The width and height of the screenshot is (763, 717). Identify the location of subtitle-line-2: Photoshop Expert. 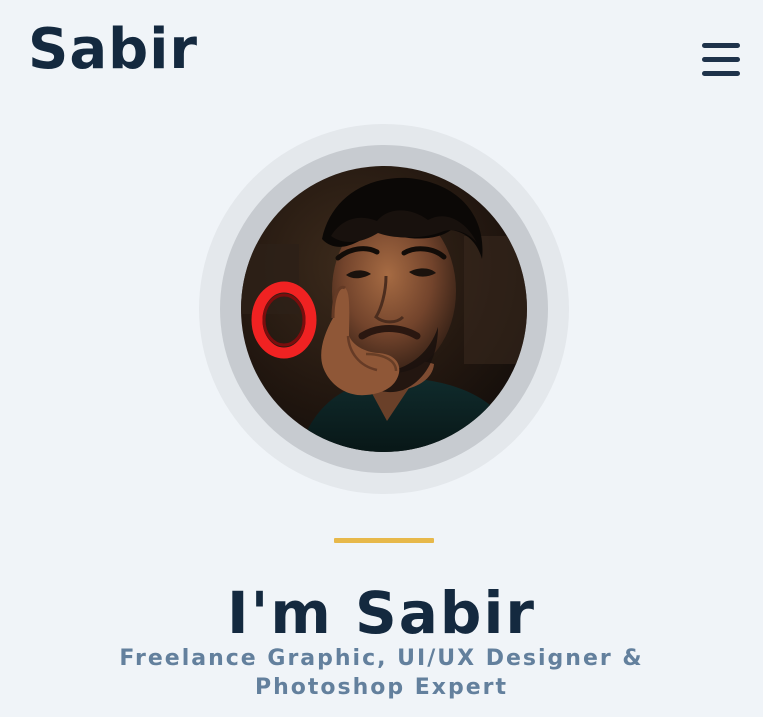
(381, 687).